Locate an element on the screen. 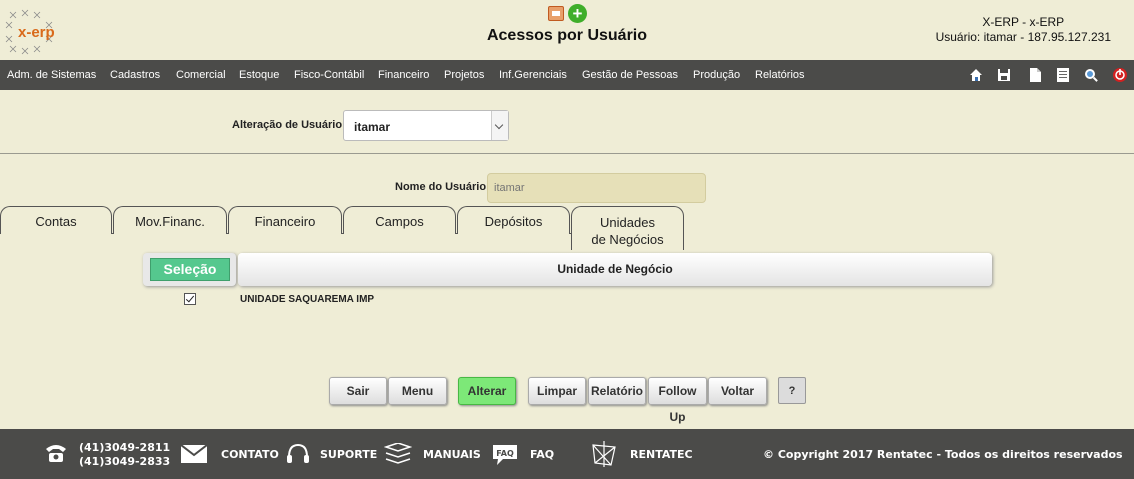 The height and width of the screenshot is (479, 1134). faq-link: FAQ is located at coordinates (542, 454).